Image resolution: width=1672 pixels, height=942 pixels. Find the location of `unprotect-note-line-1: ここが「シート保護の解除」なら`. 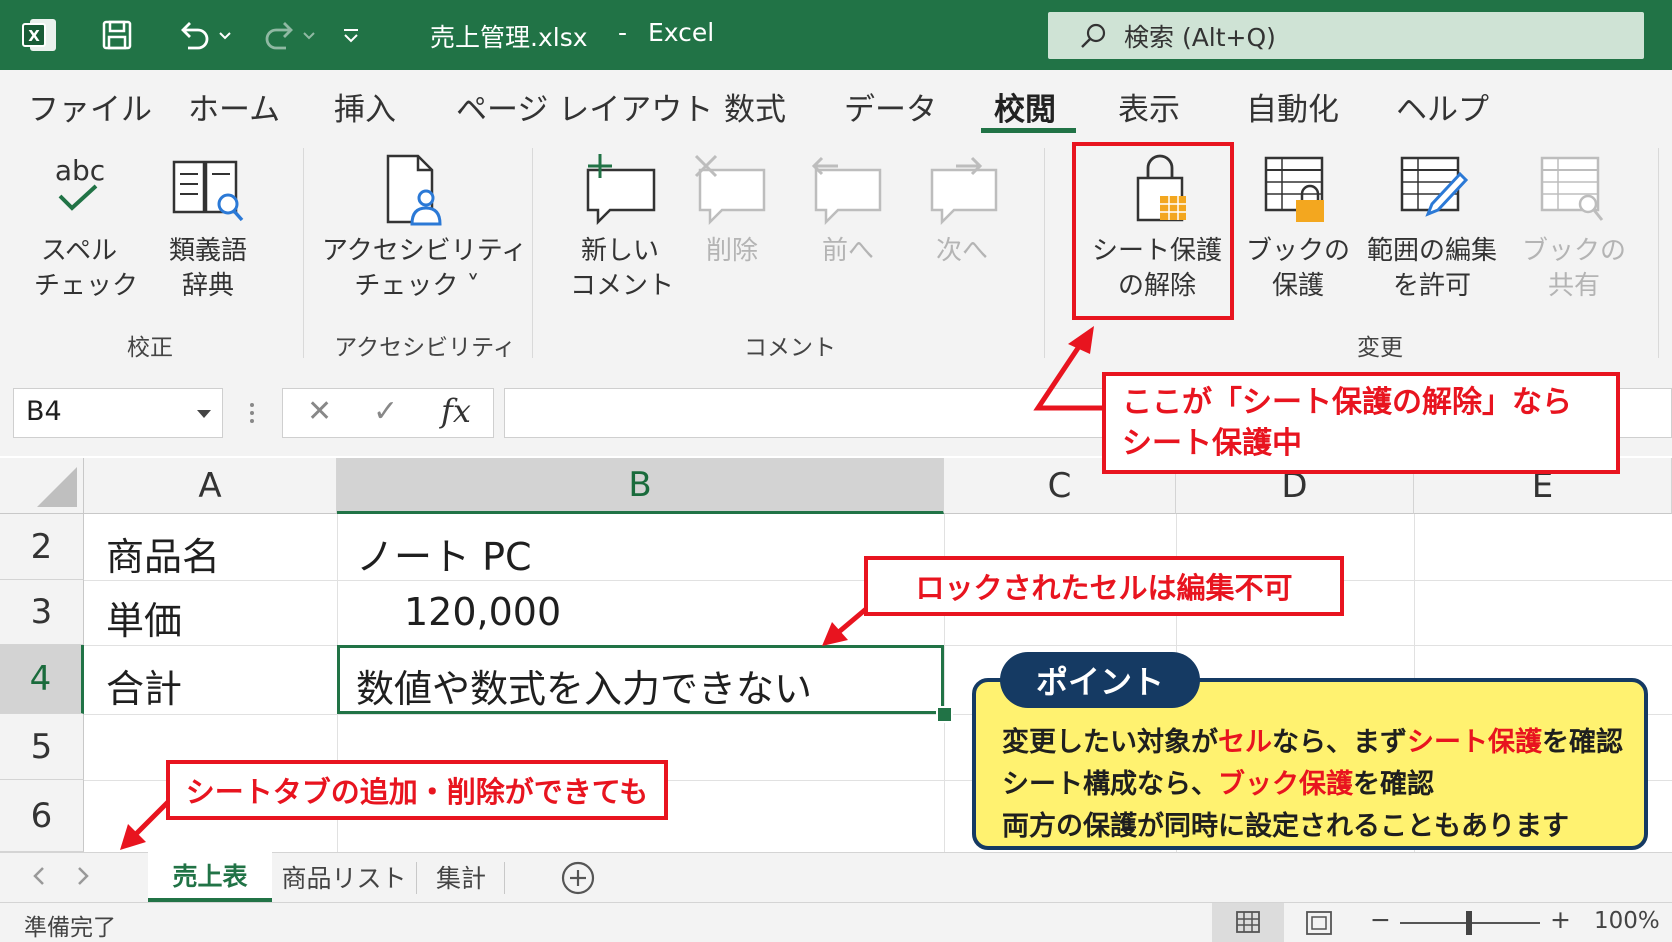

unprotect-note-line-1: ここが「シート保護の解除」なら is located at coordinates (1347, 402).